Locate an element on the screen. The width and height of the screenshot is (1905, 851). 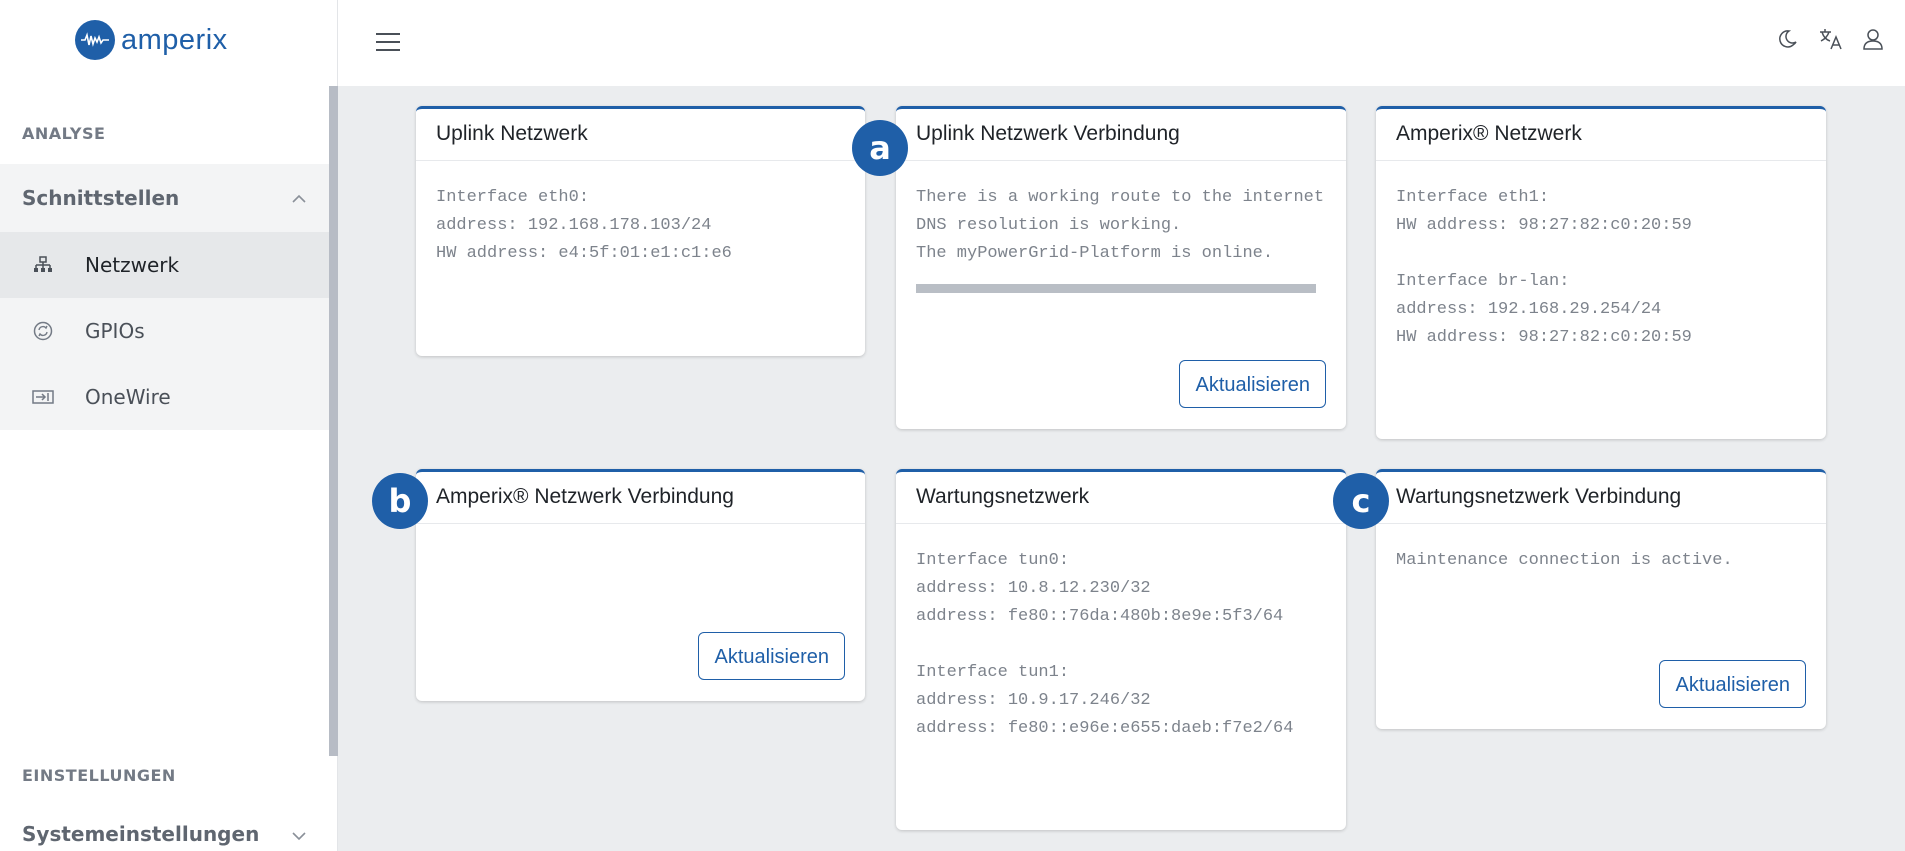
moon-icon is located at coordinates (1789, 39).